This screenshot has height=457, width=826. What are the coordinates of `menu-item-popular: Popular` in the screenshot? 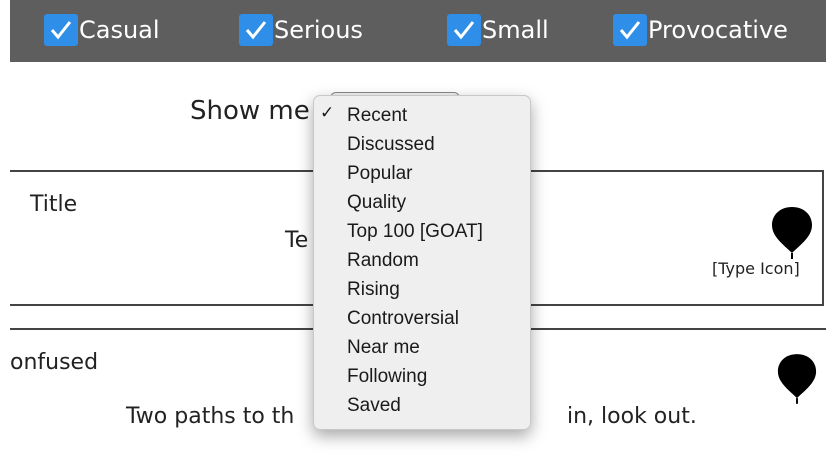 It's located at (422, 173).